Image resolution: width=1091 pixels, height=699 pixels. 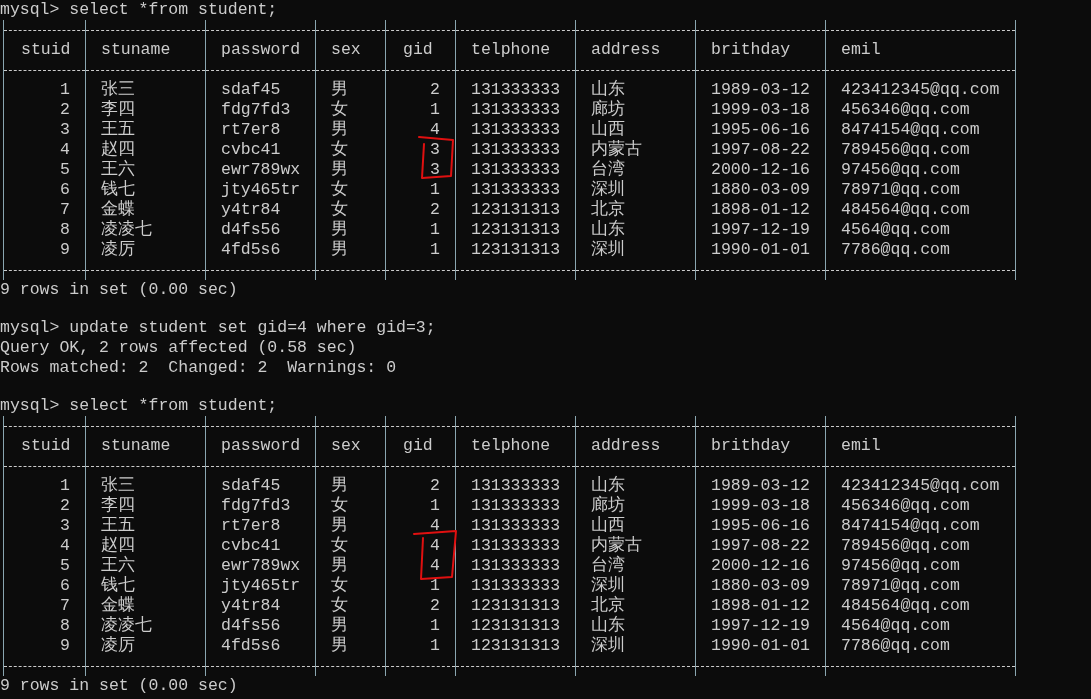 I want to click on column-header: stuname, so click(x=136, y=446).